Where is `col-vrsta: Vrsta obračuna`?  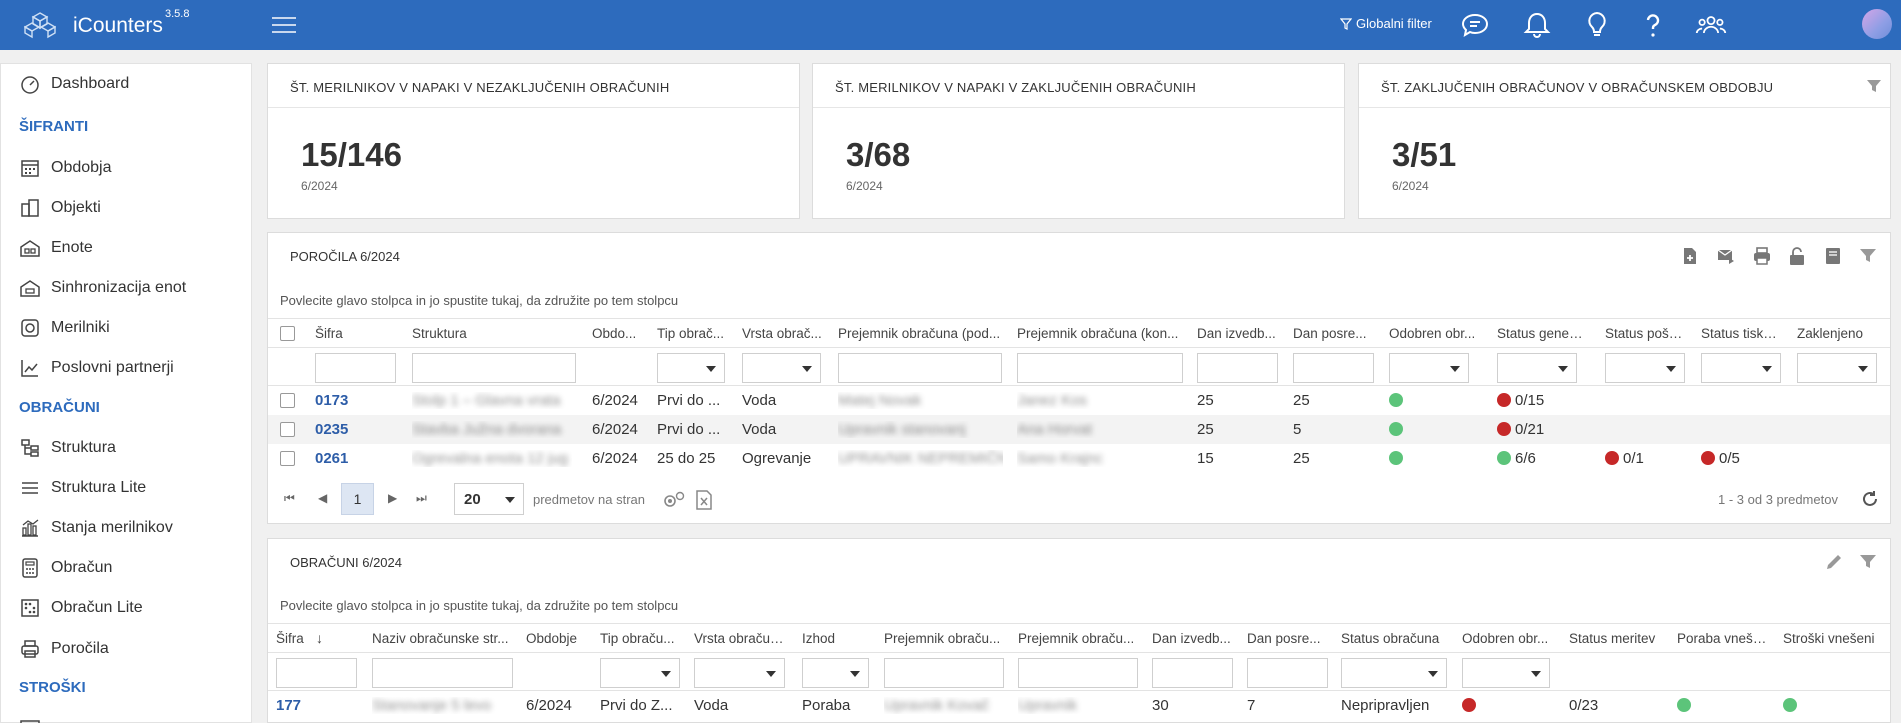
col-vrsta: Vrsta obračuna is located at coordinates (739, 638).